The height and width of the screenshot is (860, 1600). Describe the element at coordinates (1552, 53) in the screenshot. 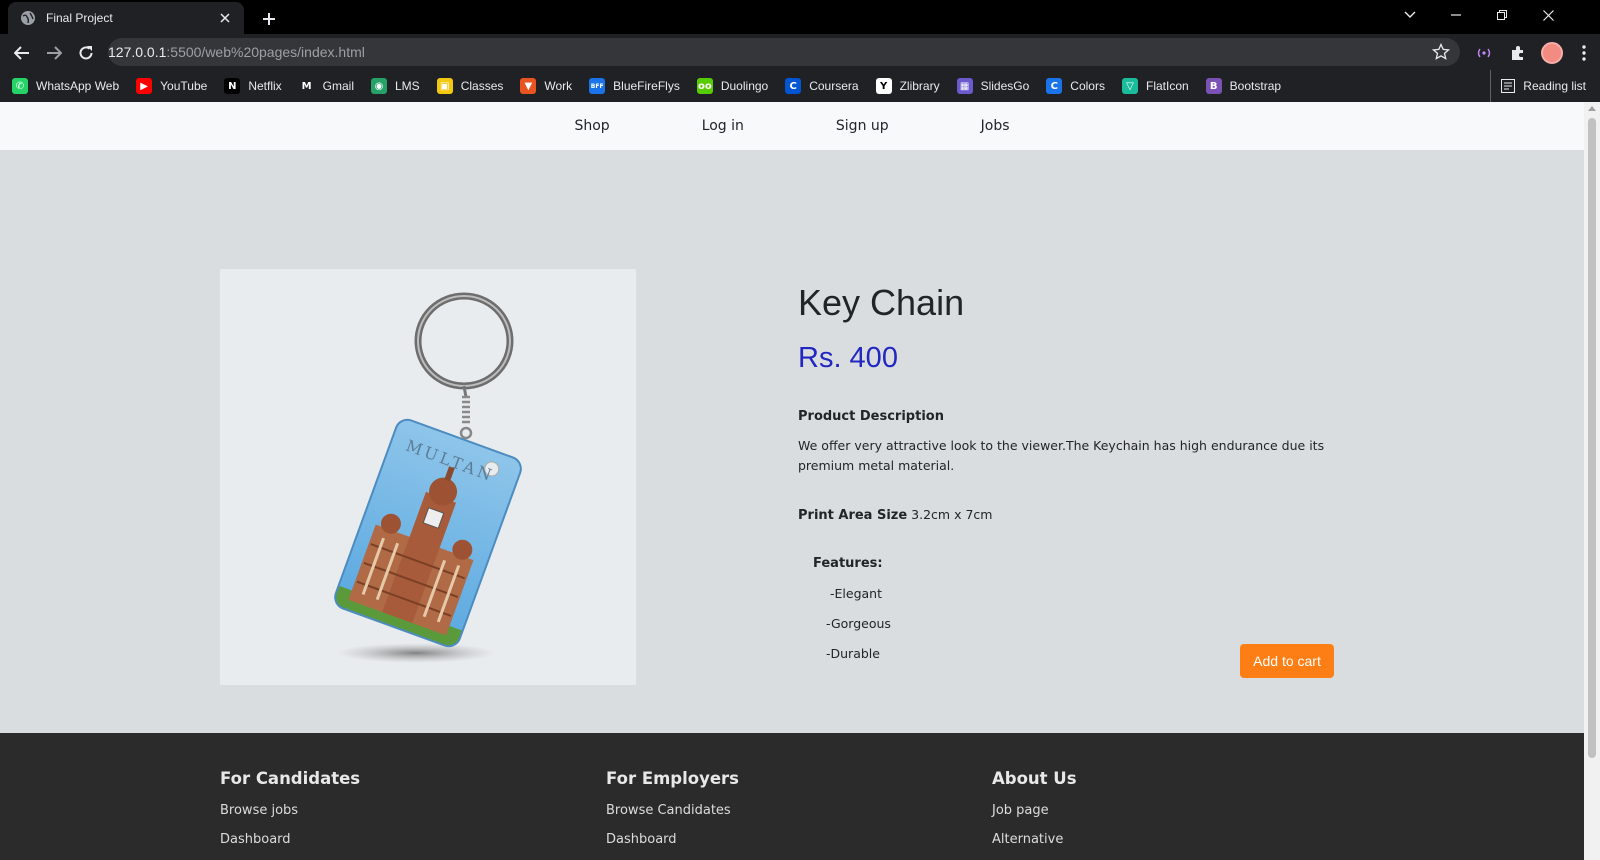

I see `profile-avatar` at that location.